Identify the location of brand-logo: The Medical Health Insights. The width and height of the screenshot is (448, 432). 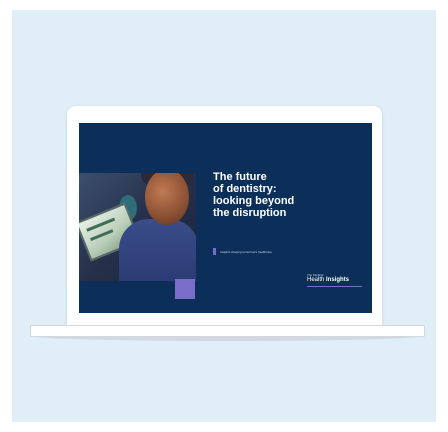
(334, 280).